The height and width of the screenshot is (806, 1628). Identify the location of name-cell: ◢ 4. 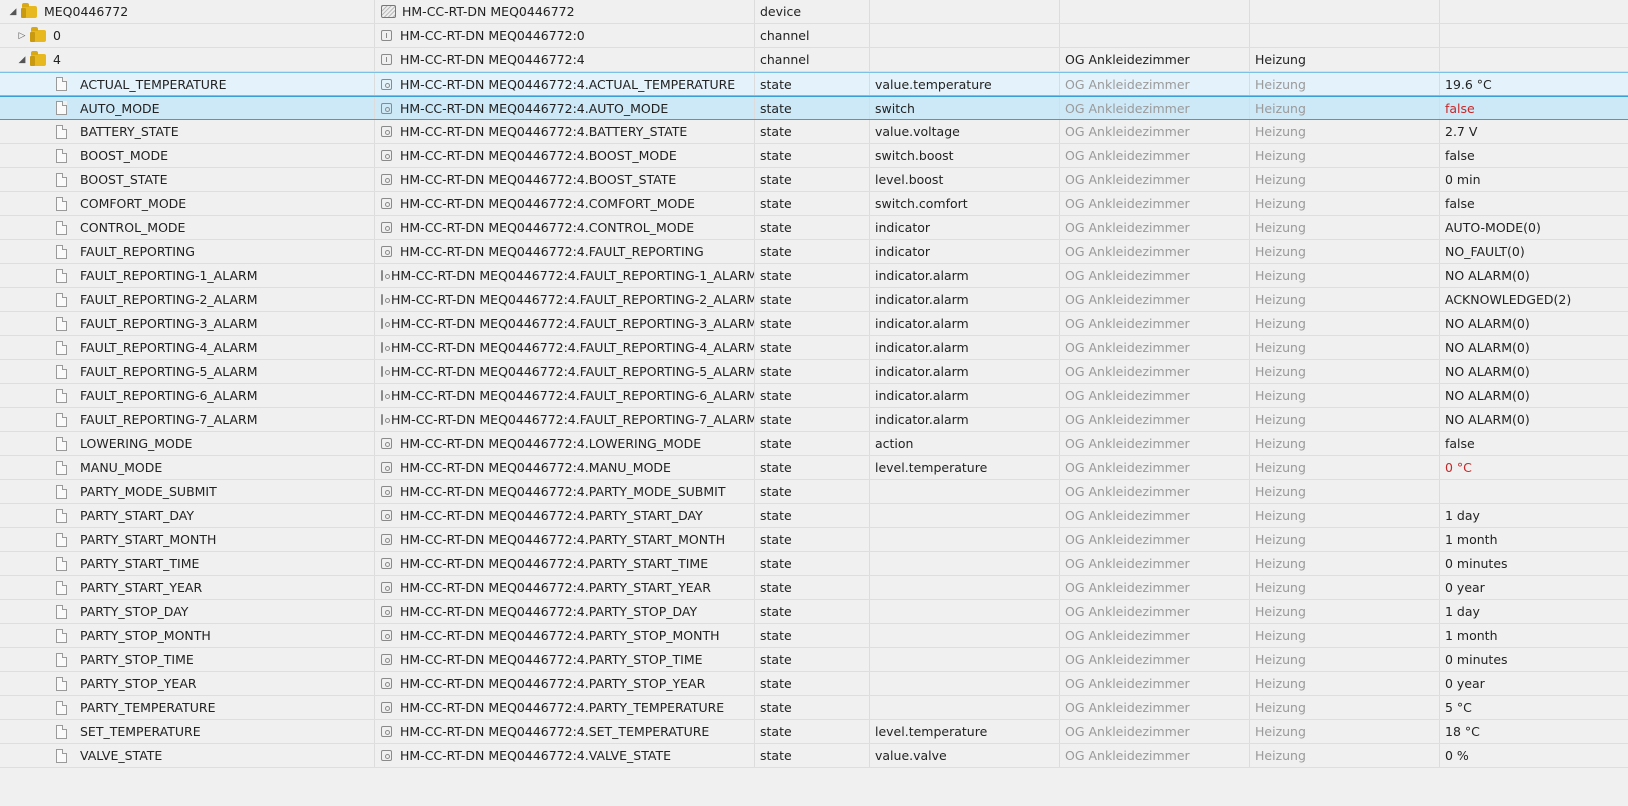
(187, 59).